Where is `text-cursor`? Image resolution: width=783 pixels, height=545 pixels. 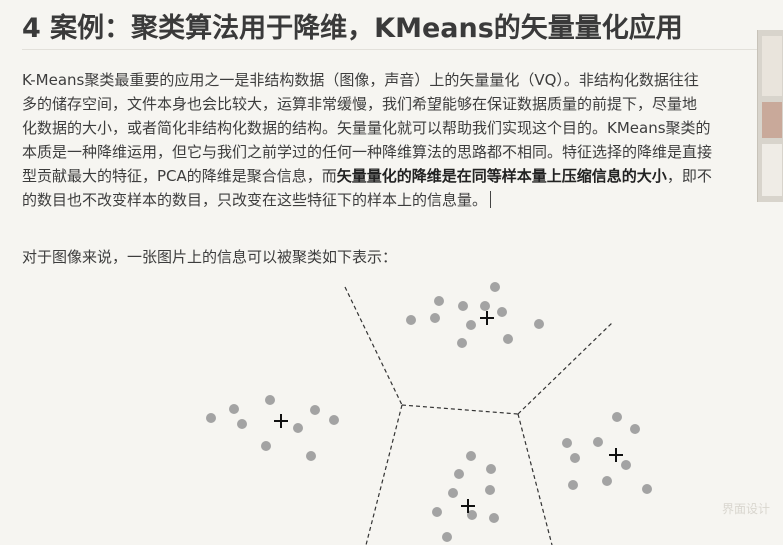
text-cursor is located at coordinates (491, 199).